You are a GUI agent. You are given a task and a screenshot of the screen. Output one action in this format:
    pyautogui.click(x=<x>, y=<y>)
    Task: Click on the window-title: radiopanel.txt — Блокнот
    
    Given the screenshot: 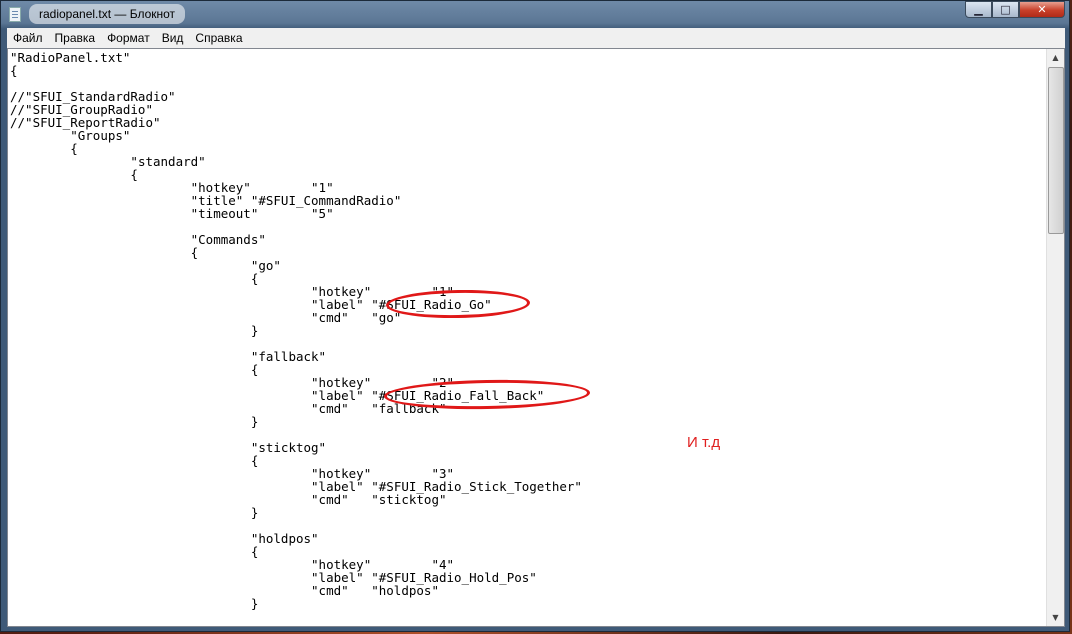 What is the action you would take?
    pyautogui.click(x=107, y=14)
    